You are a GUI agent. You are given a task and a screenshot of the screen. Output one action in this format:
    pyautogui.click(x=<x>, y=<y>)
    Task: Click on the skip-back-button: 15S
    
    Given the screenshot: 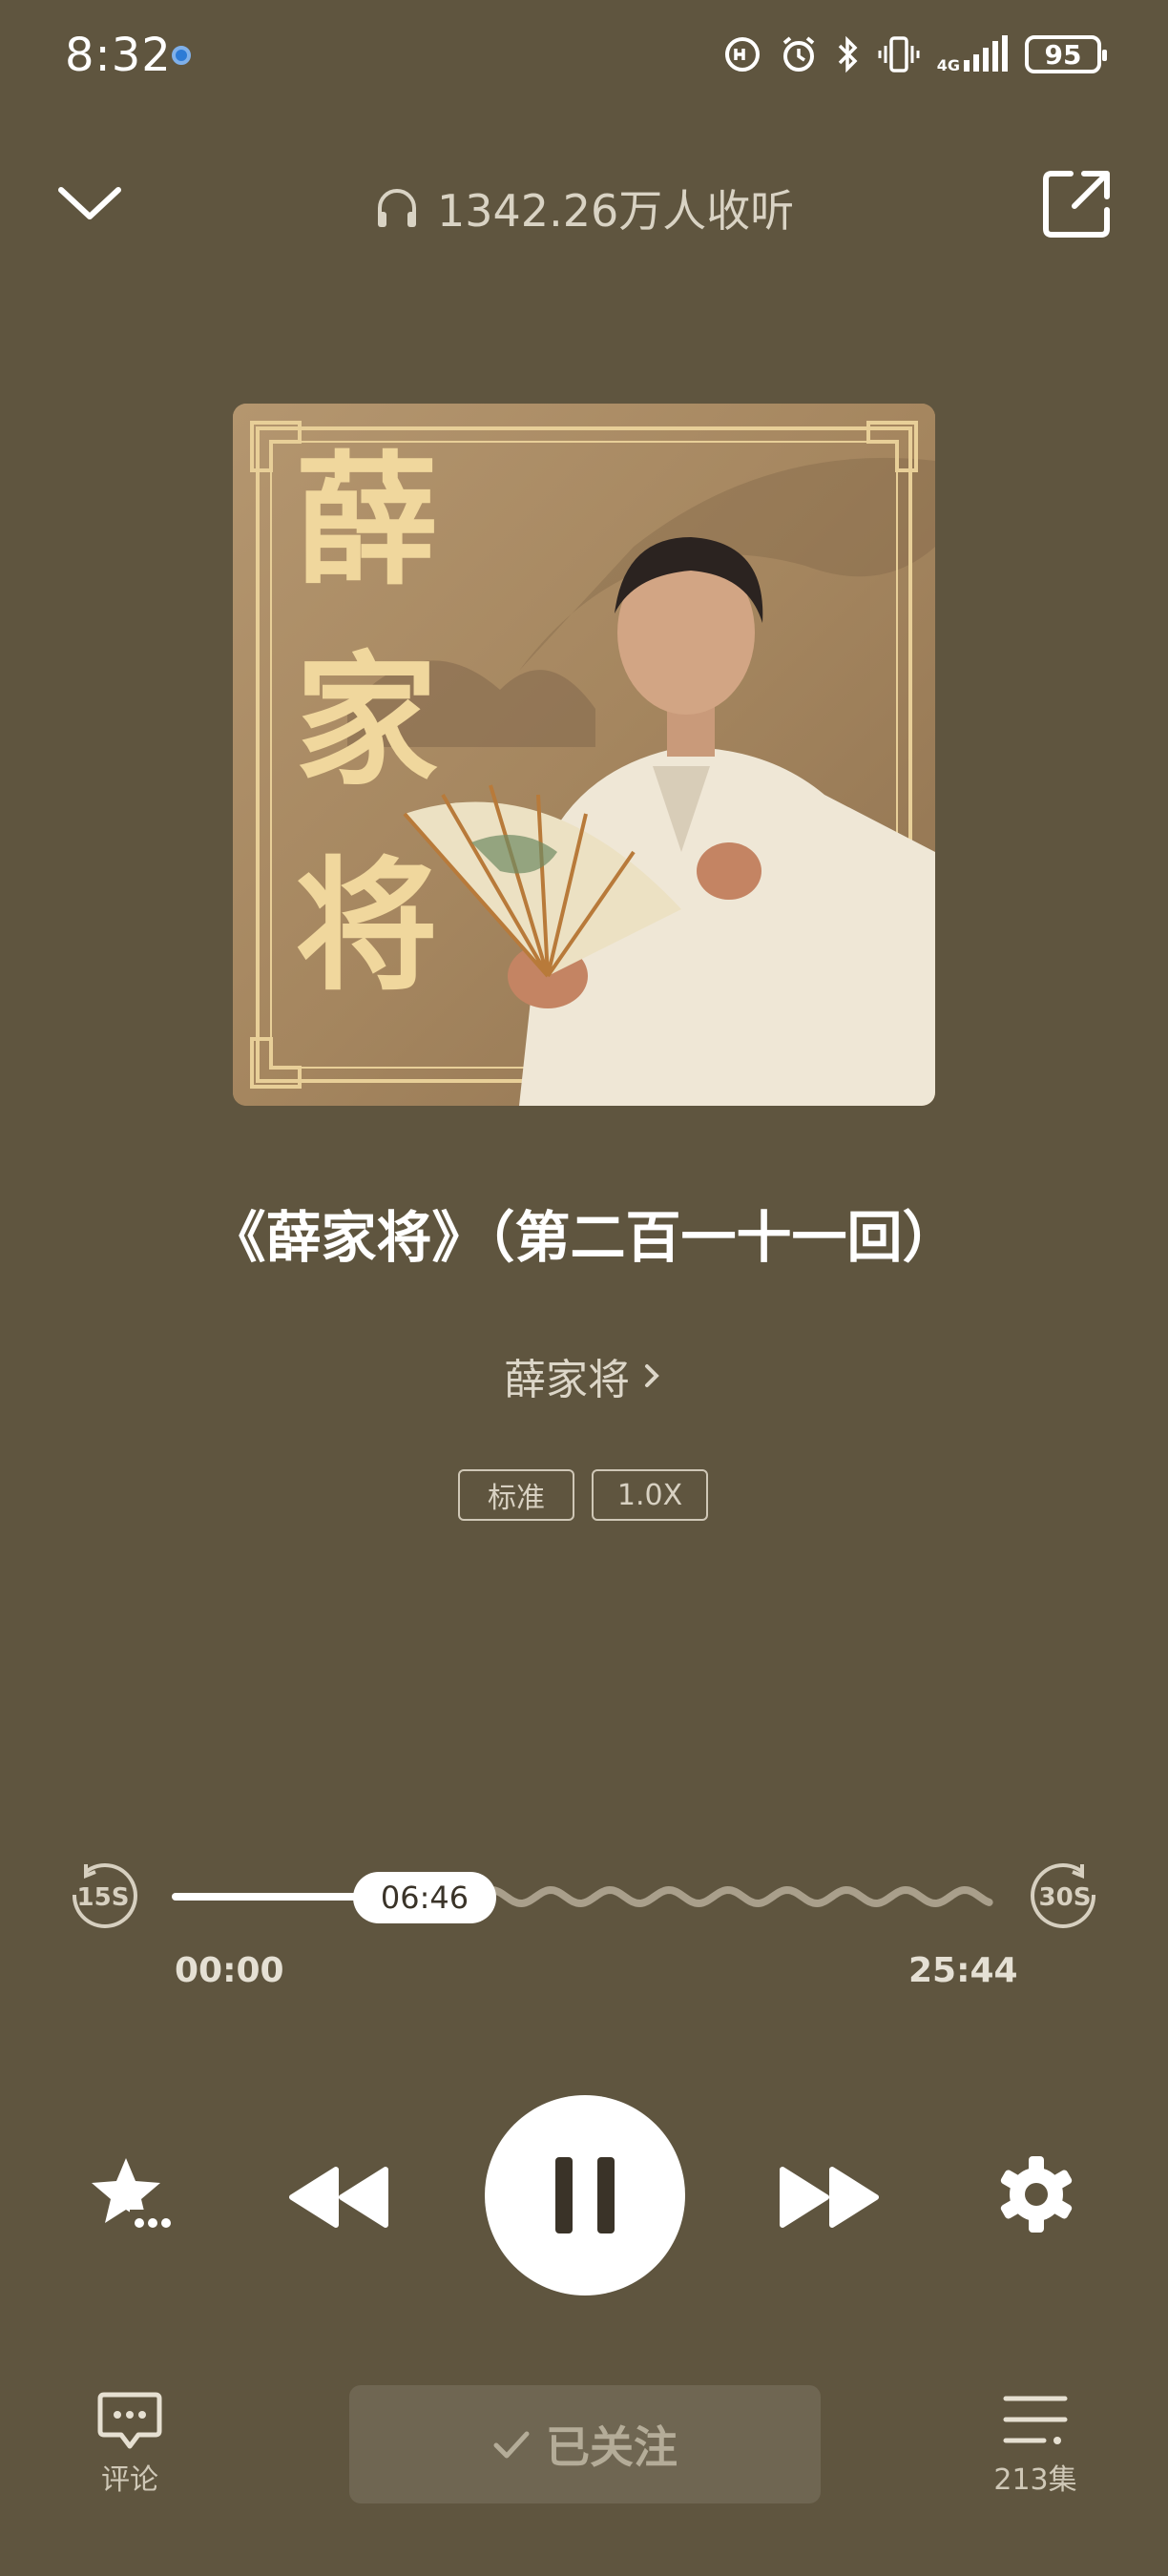 What is the action you would take?
    pyautogui.click(x=103, y=1896)
    